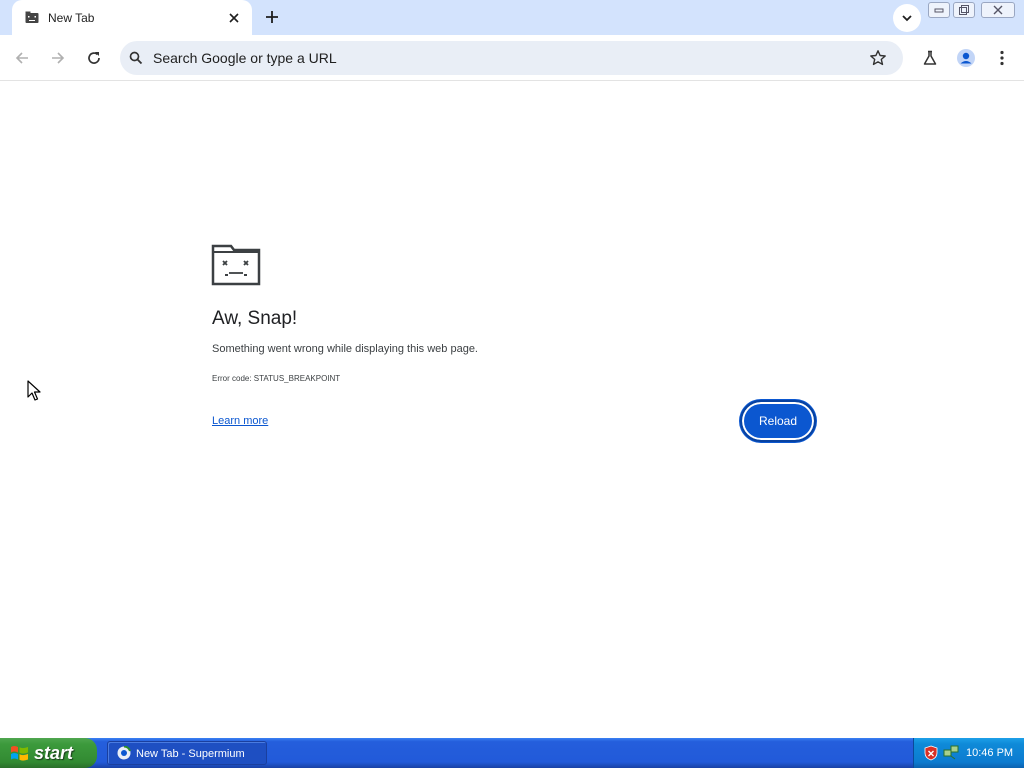  What do you see at coordinates (512, 753) in the screenshot?
I see `taskbar: start New Tab - Supermium 10:46 PM` at bounding box center [512, 753].